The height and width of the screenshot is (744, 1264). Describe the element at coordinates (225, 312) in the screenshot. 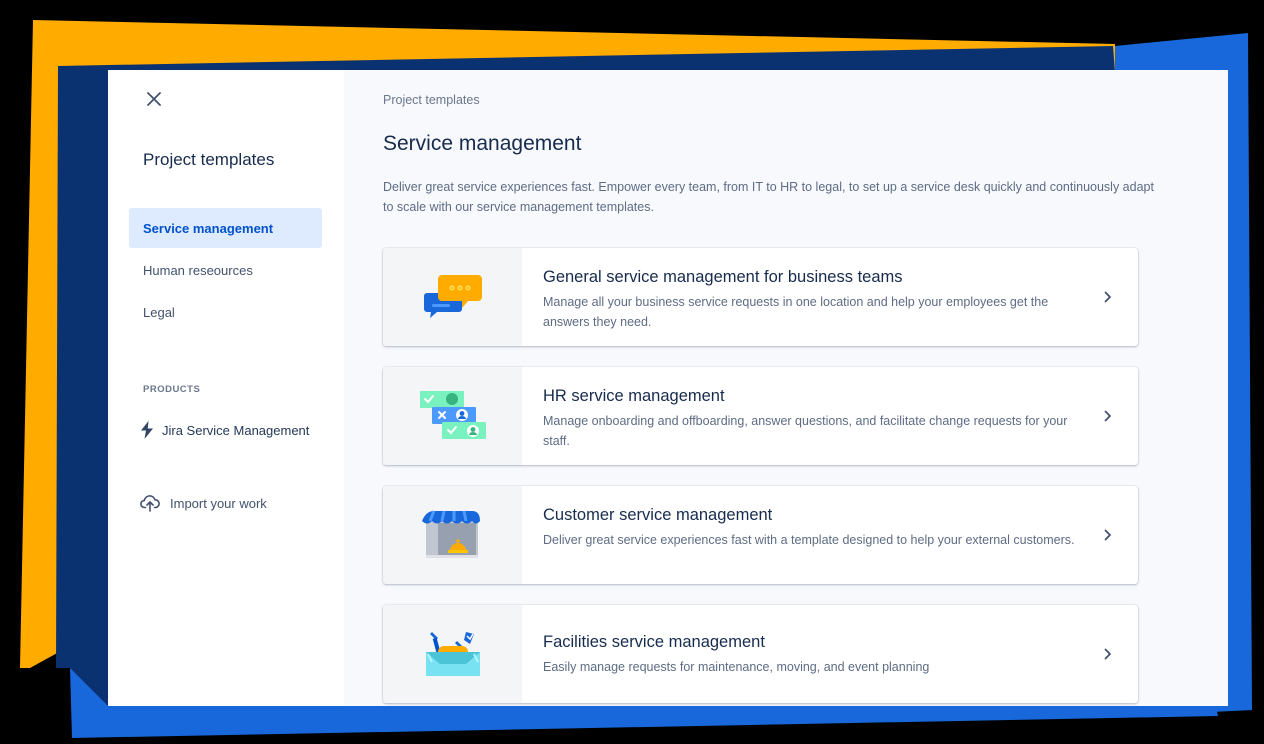

I see `nav-item-legal: Legal` at that location.